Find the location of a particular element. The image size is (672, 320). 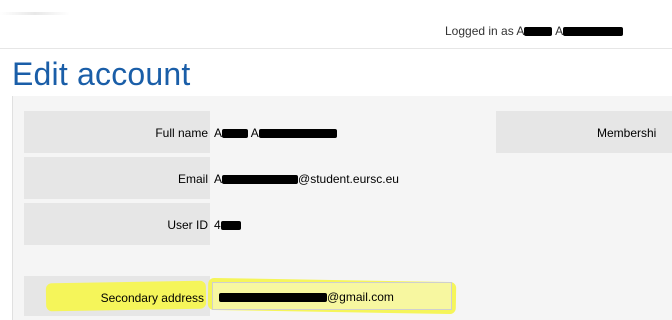

redacted-last-name is located at coordinates (297, 134).